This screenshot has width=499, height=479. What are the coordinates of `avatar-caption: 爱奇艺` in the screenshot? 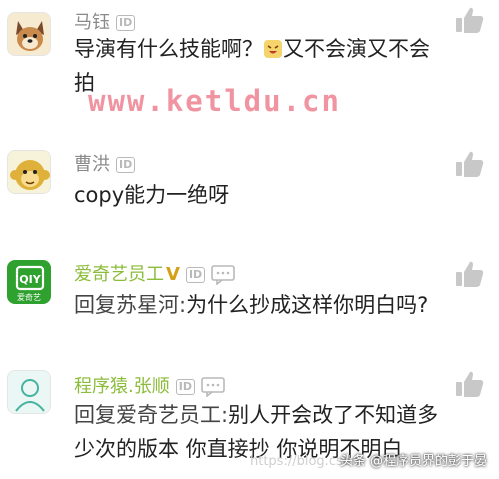 It's located at (29, 297).